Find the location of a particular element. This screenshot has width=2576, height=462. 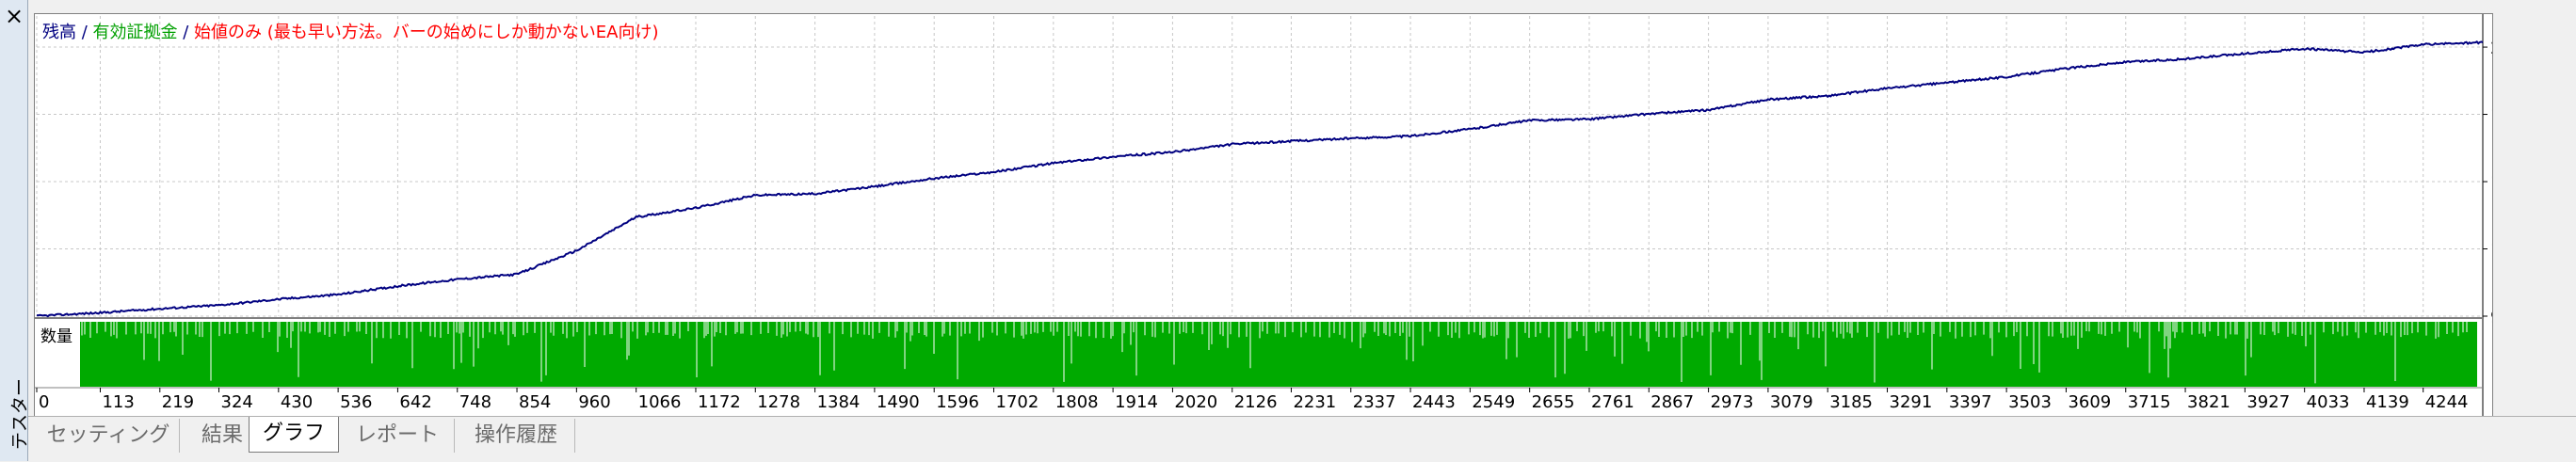

x-tick-label: 3927 is located at coordinates (2268, 402).